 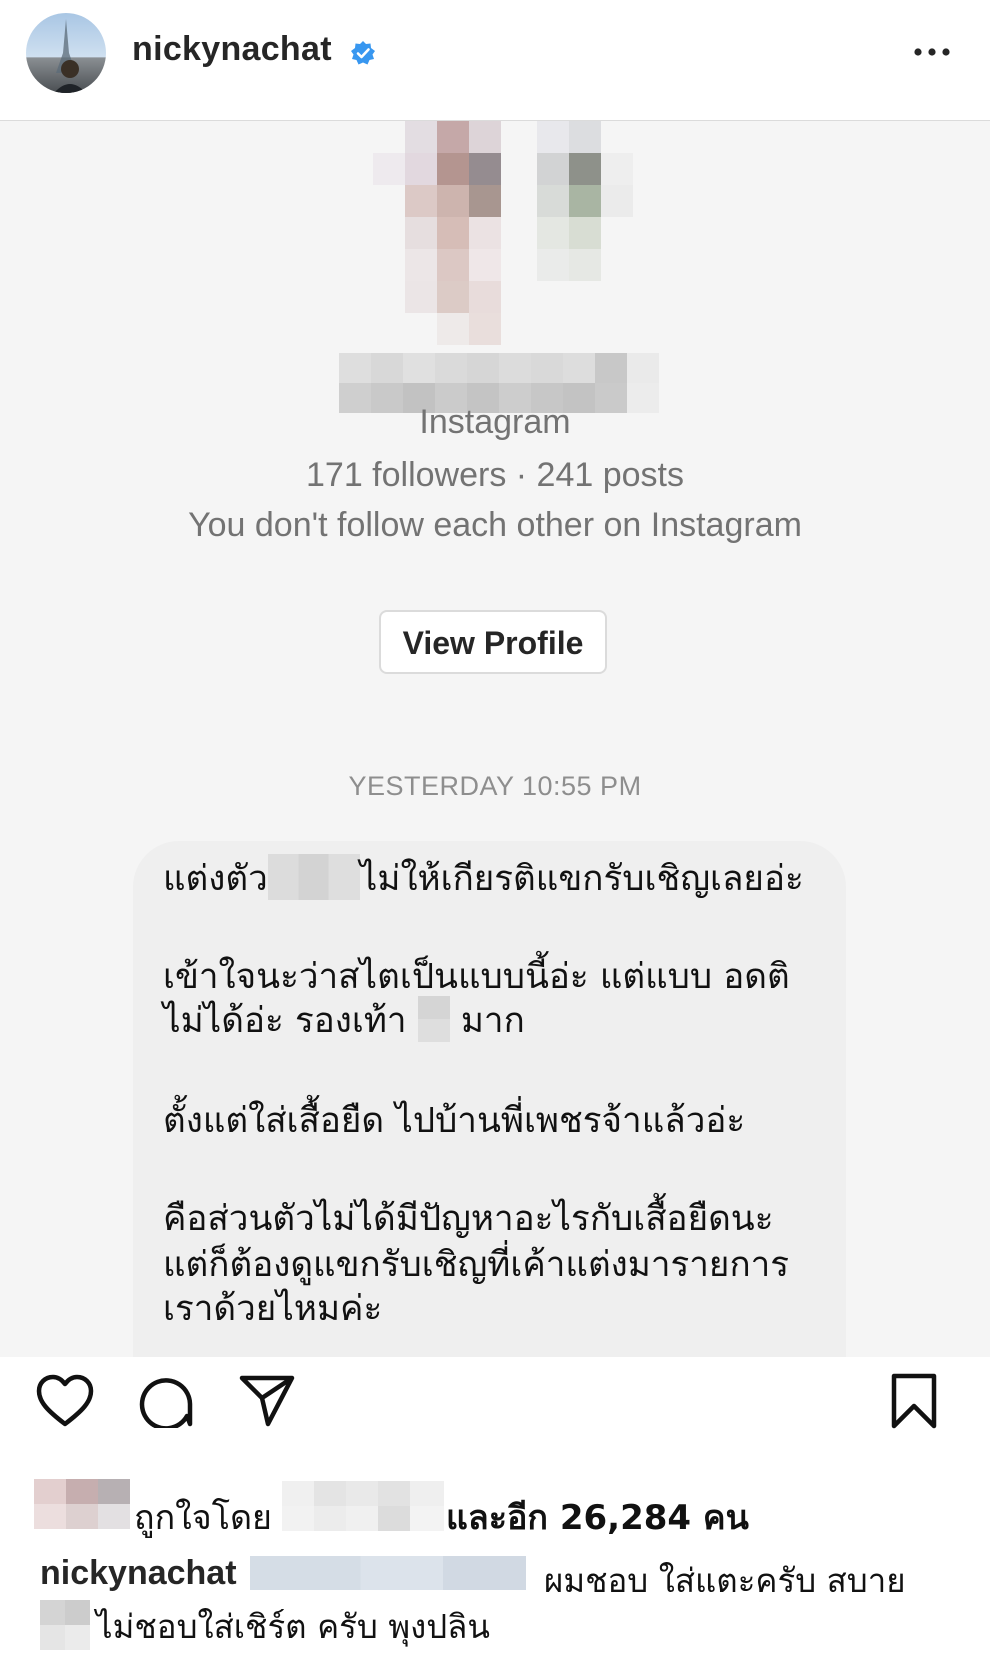 I want to click on message-timestamp: YESTERDAY 10:55 PM, so click(x=495, y=786).